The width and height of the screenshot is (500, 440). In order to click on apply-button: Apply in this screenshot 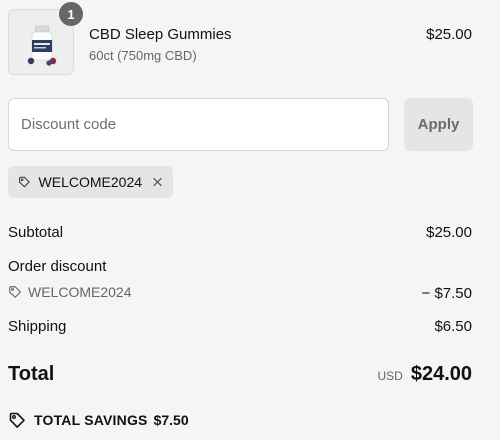, I will do `click(438, 124)`.